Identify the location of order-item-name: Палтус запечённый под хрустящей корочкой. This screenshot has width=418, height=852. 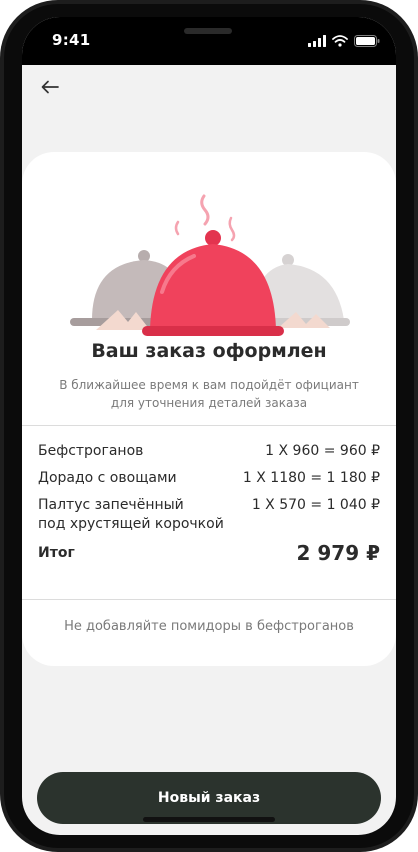
(131, 514).